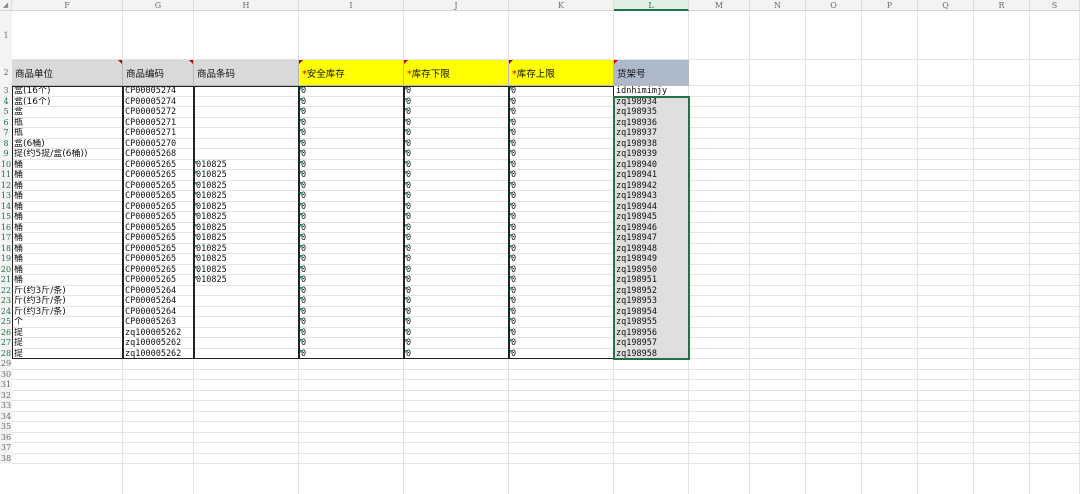  What do you see at coordinates (651, 73) in the screenshot?
I see `header-shelf-no: 货架号` at bounding box center [651, 73].